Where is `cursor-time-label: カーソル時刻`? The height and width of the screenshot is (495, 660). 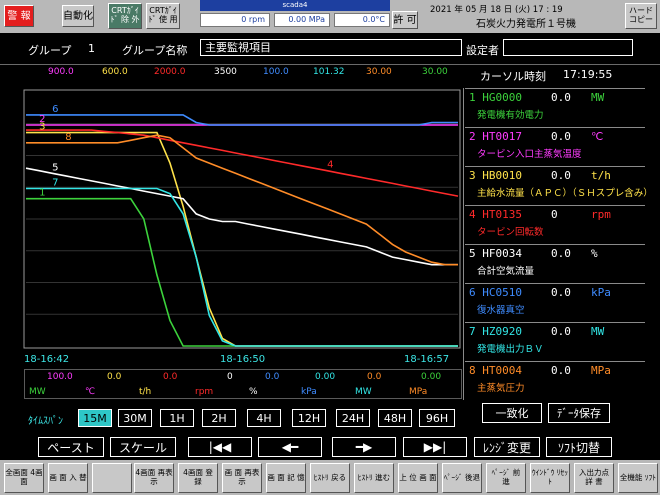 cursor-time-label: カーソル時刻 is located at coordinates (513, 76).